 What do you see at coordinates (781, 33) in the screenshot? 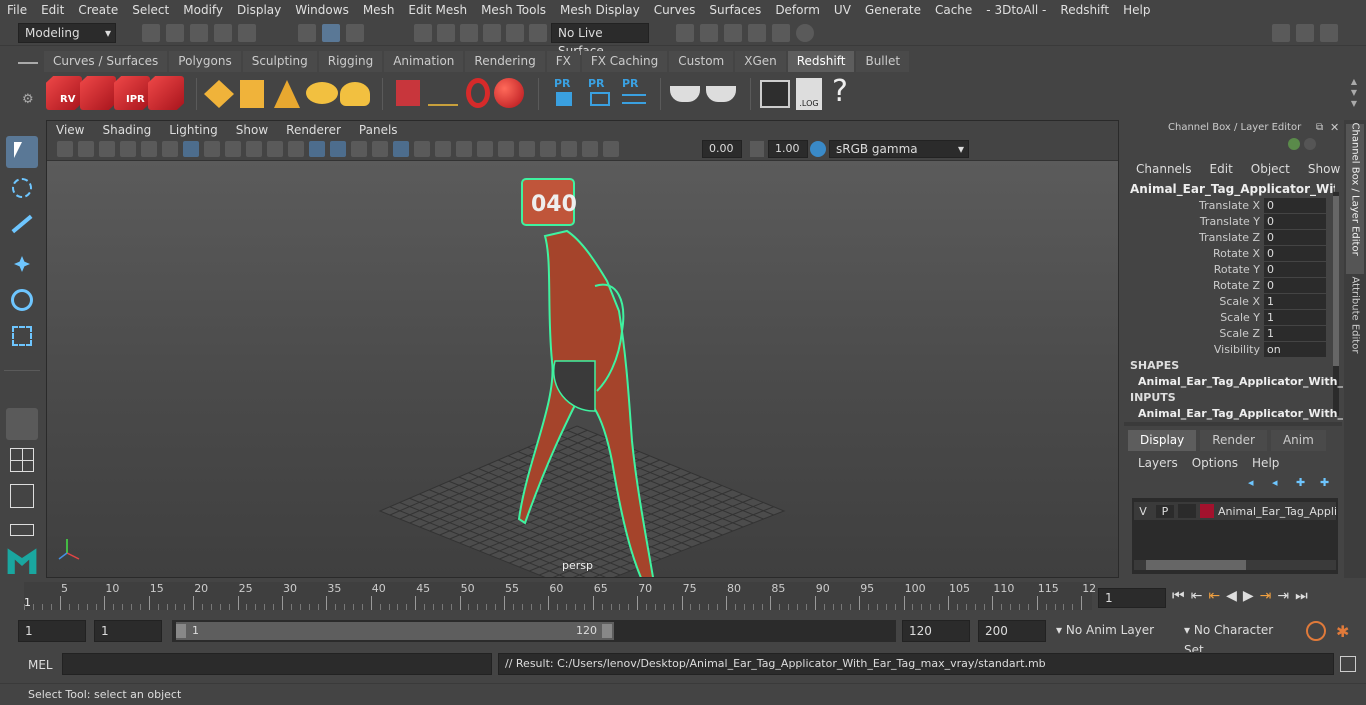
I see `hypershade-icon` at bounding box center [781, 33].